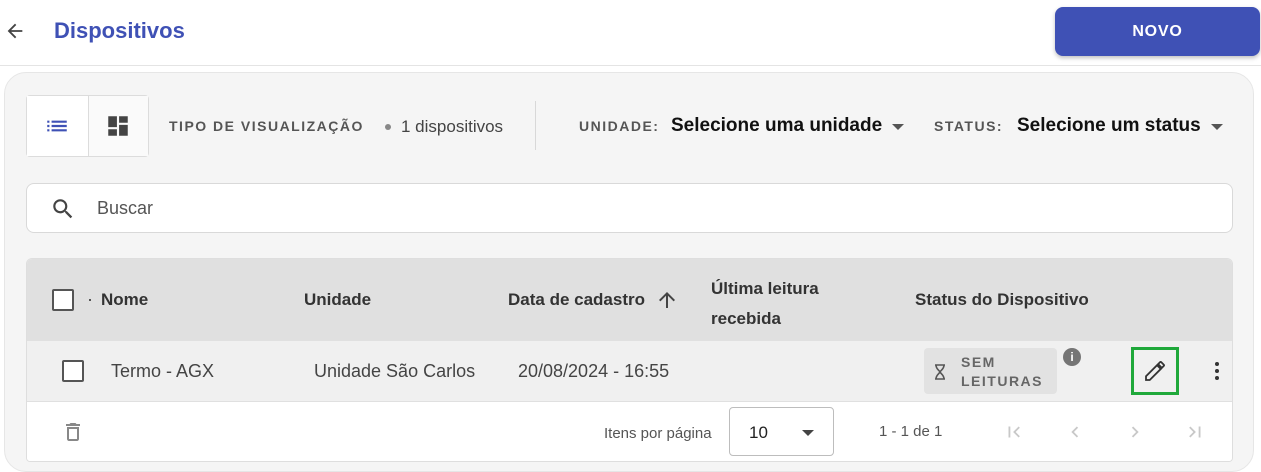  I want to click on more-options-icon, so click(1217, 371).